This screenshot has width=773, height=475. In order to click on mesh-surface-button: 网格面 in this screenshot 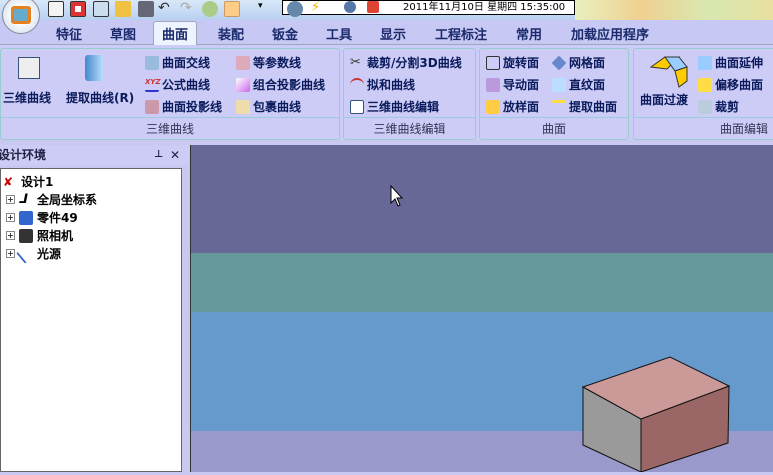, I will do `click(578, 62)`.